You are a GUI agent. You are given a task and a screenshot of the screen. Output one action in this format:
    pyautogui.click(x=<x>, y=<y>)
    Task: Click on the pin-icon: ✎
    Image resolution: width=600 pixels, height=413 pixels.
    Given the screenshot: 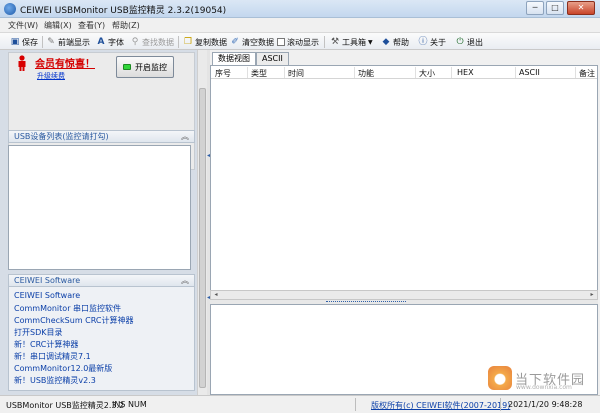 What is the action you would take?
    pyautogui.click(x=51, y=42)
    